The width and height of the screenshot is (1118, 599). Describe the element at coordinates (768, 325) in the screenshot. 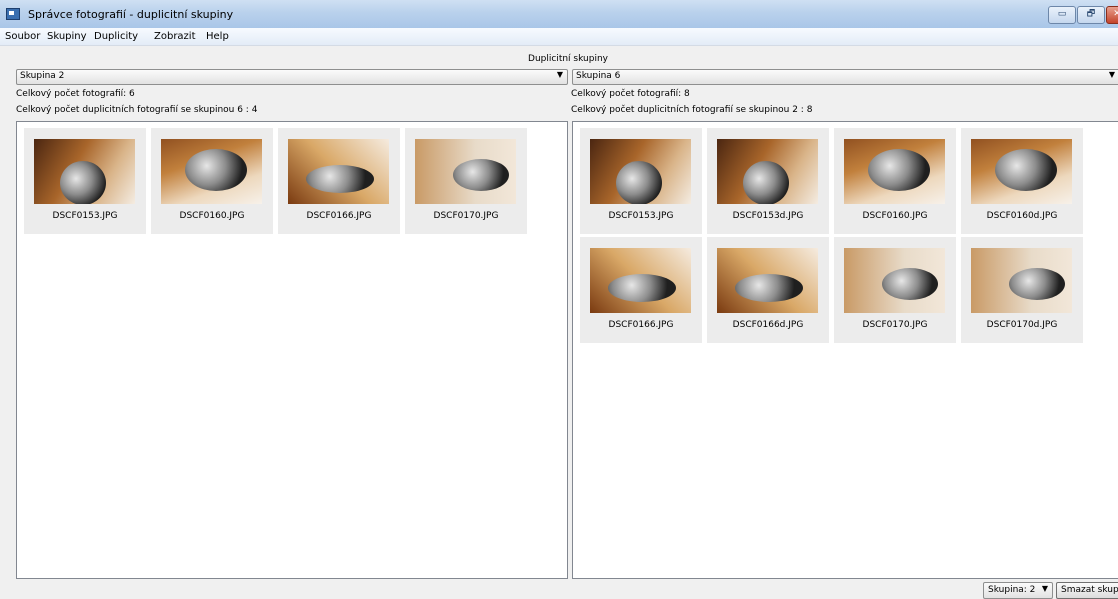

I see `photo-filename: DSCF0166d.JPG` at that location.